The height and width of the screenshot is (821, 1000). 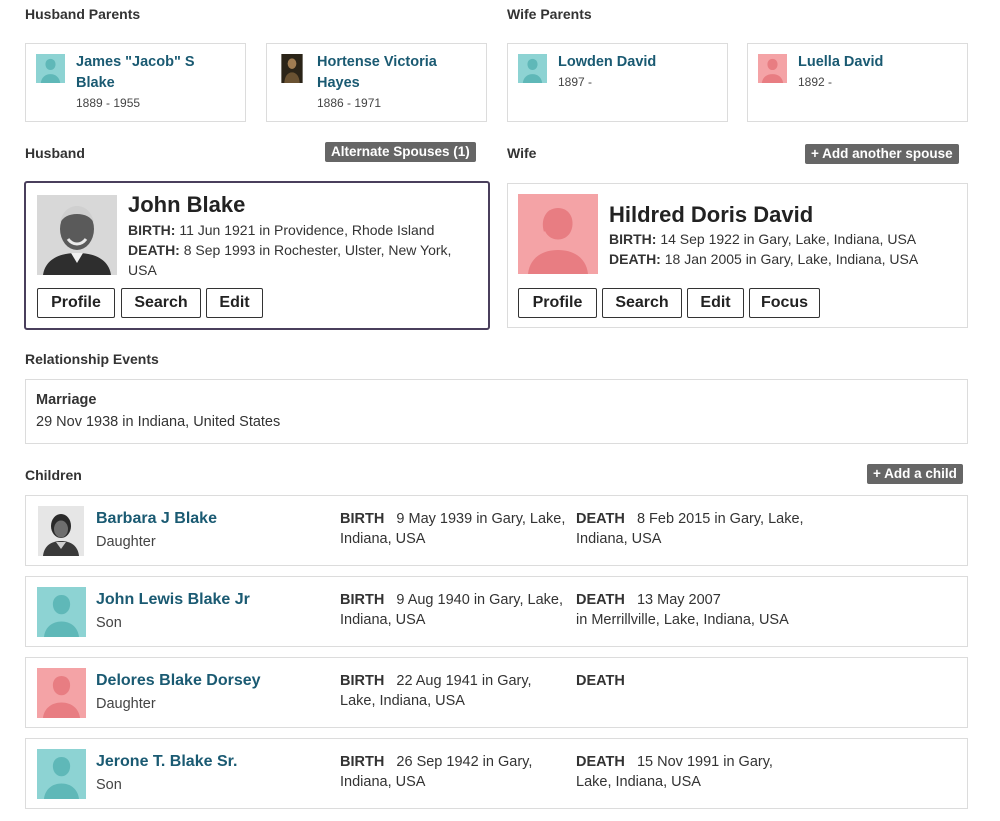 What do you see at coordinates (638, 62) in the screenshot?
I see `wife-father-name: Lowden David` at bounding box center [638, 62].